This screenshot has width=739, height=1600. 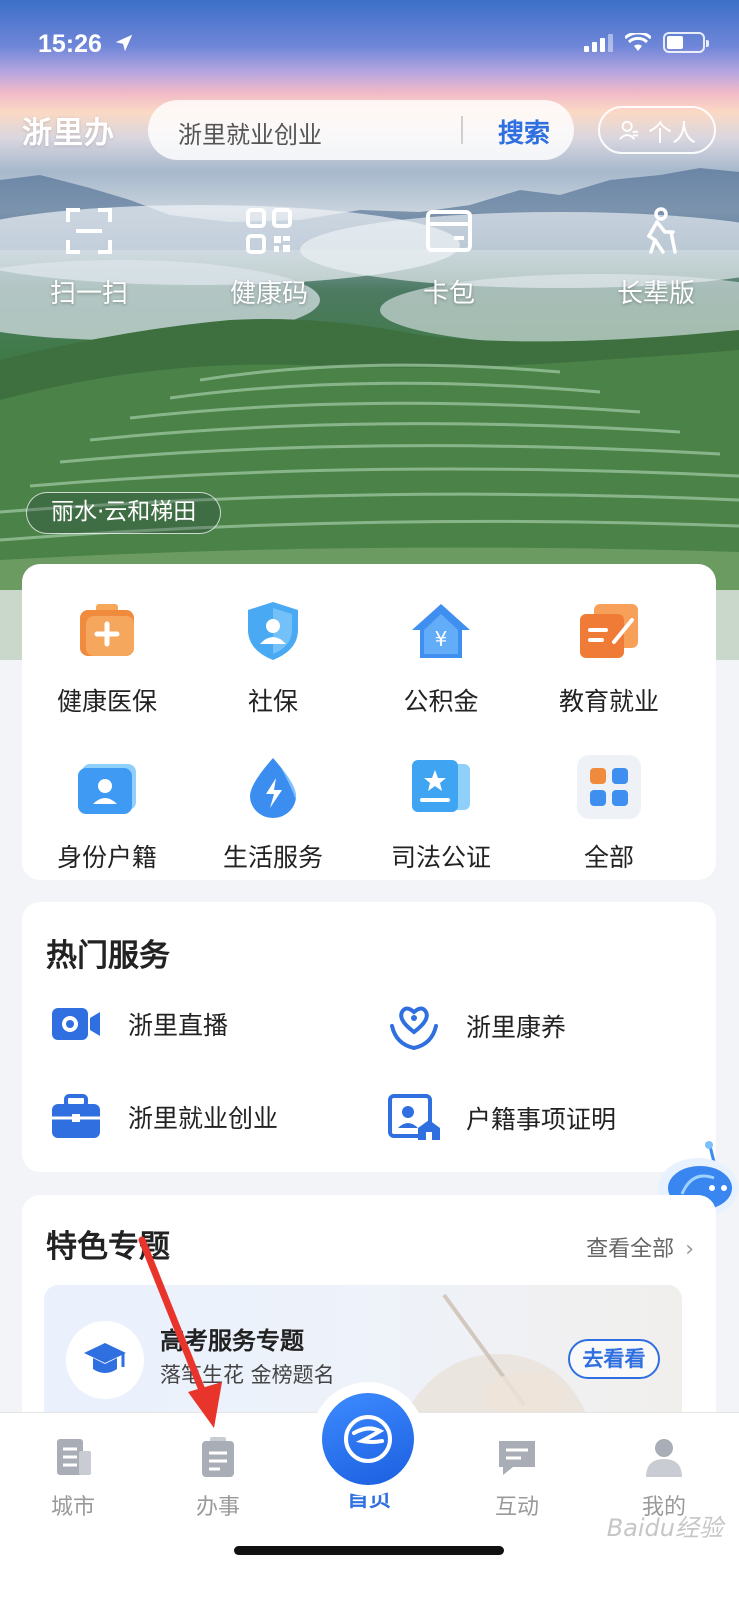 What do you see at coordinates (107, 789) in the screenshot?
I see `id-card-icon` at bounding box center [107, 789].